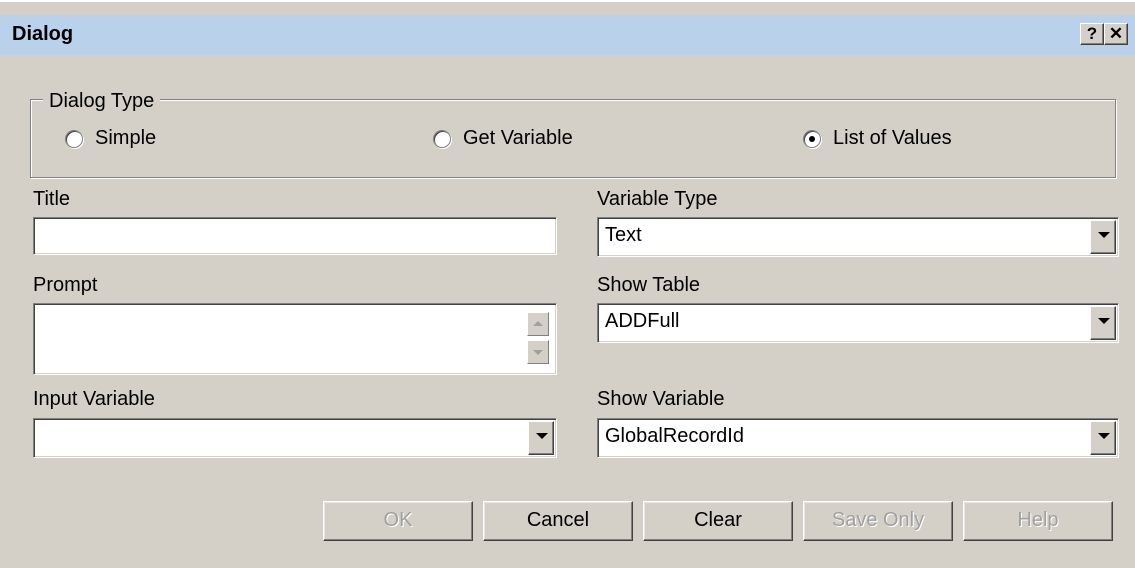  I want to click on question-mark-icon: ?, so click(1092, 33).